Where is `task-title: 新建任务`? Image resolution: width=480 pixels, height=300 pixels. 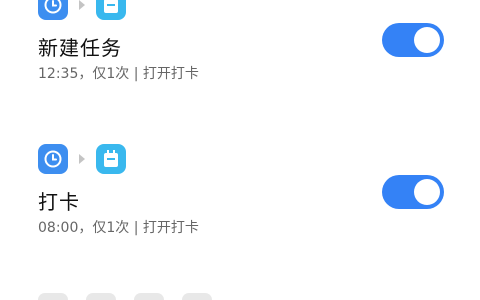
task-title: 新建任务 is located at coordinates (80, 48).